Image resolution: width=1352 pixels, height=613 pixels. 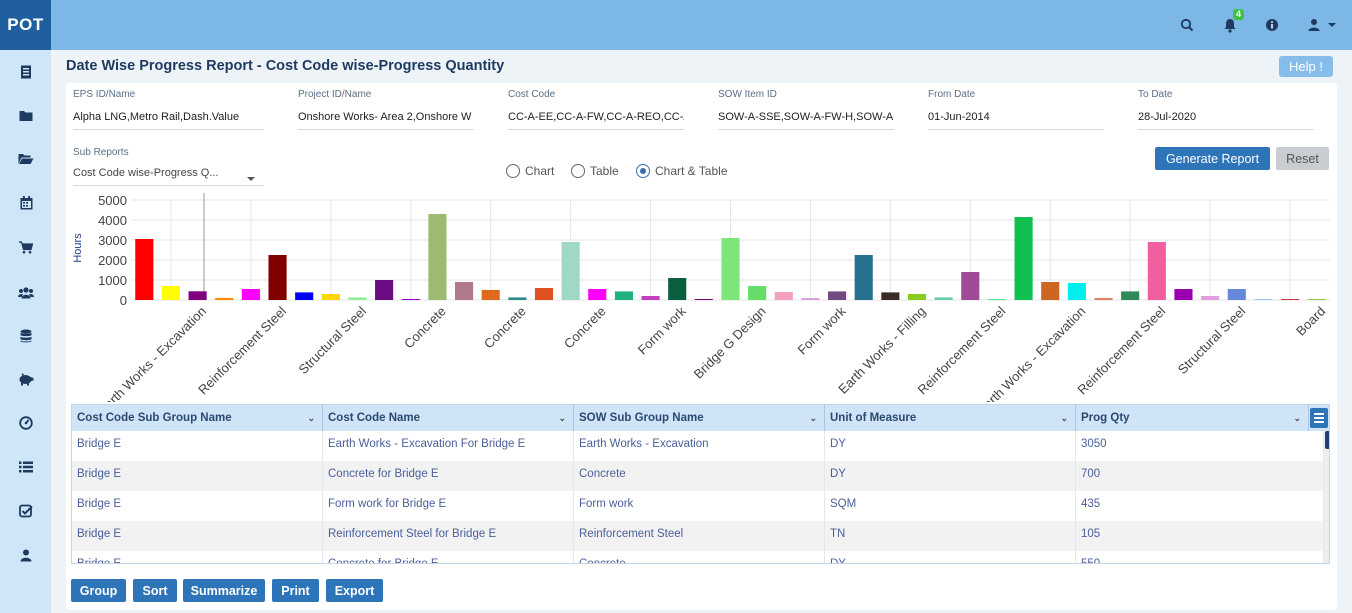 I want to click on dashboard-icon, so click(x=26, y=423).